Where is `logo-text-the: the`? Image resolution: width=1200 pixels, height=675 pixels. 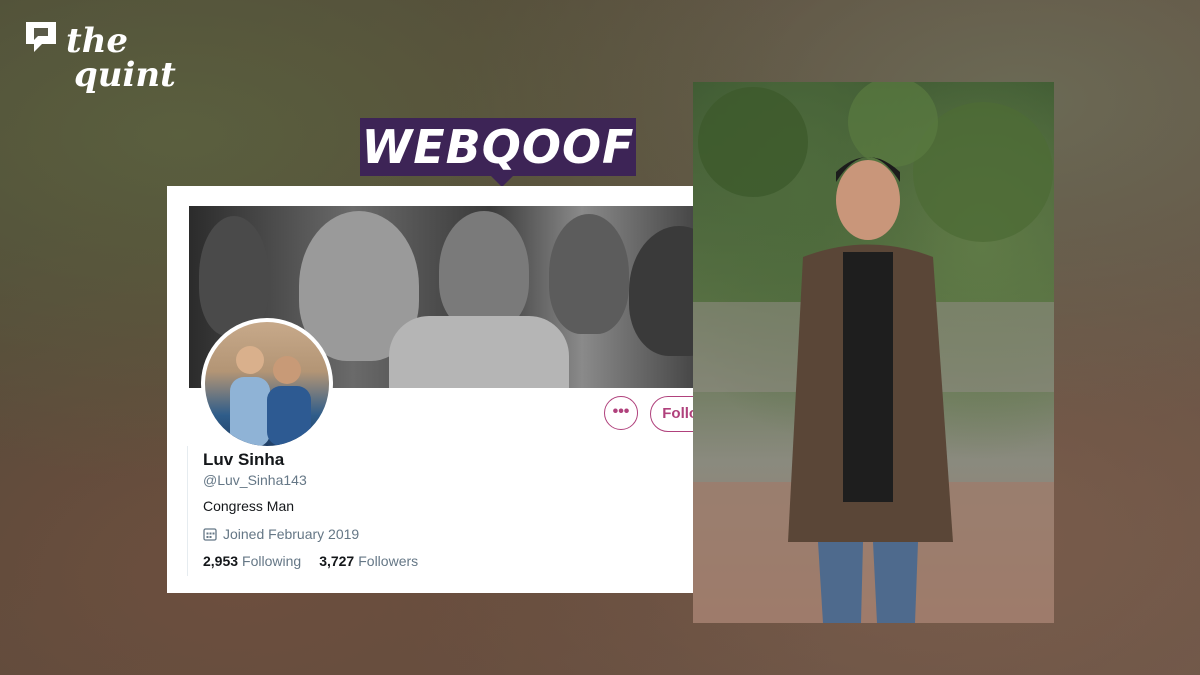
logo-text-the: the is located at coordinates (97, 41).